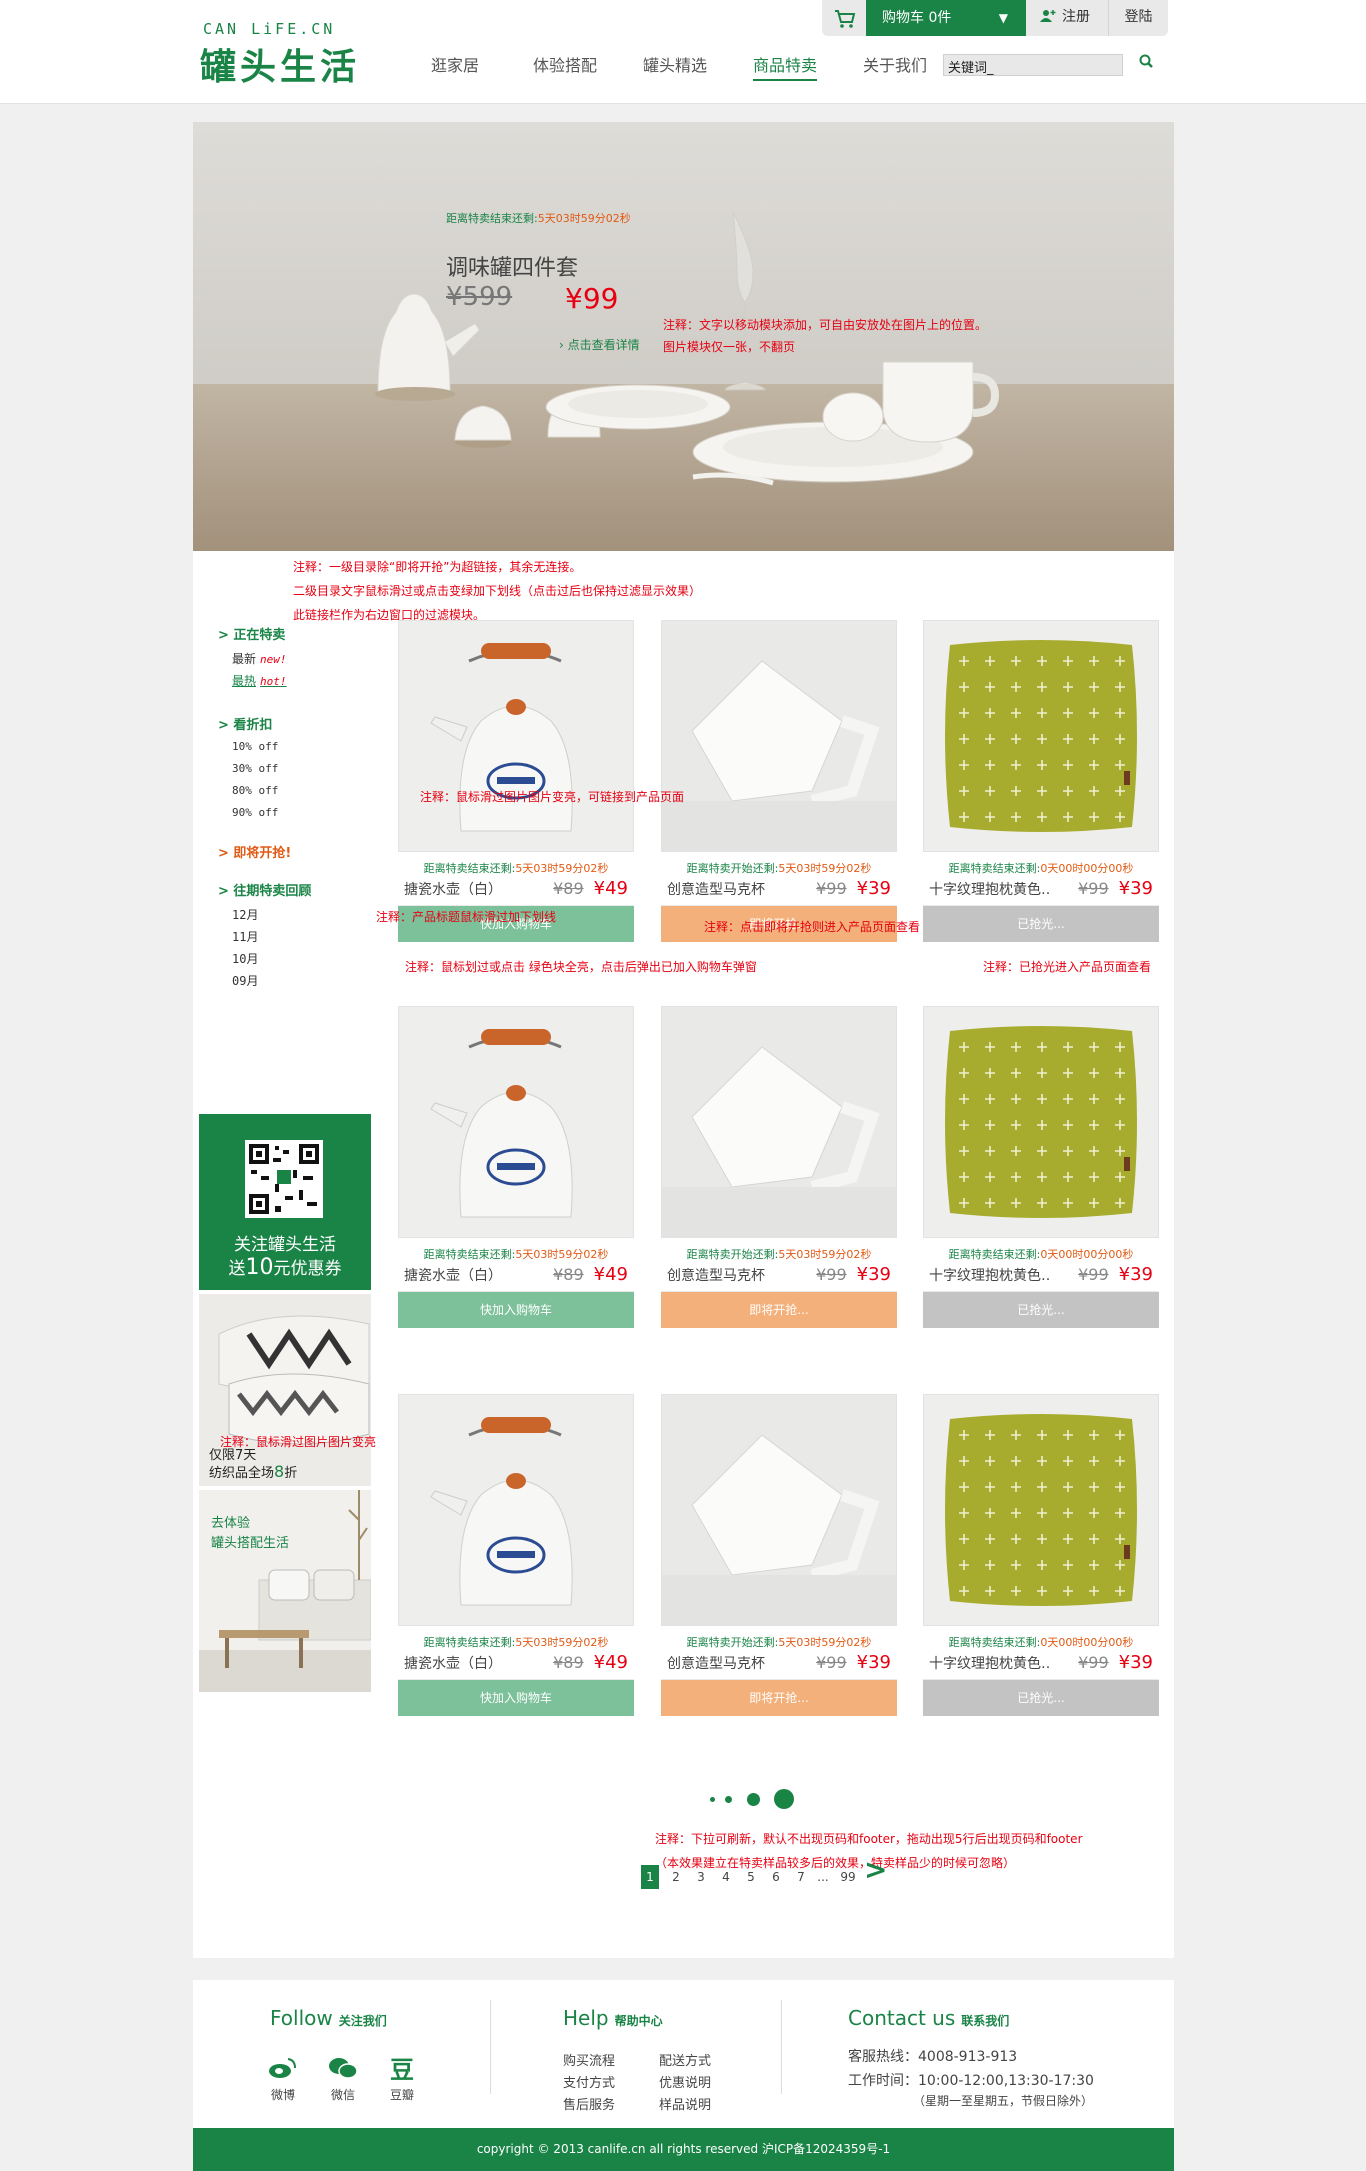  What do you see at coordinates (776, 1877) in the screenshot?
I see `page-6: 6` at bounding box center [776, 1877].